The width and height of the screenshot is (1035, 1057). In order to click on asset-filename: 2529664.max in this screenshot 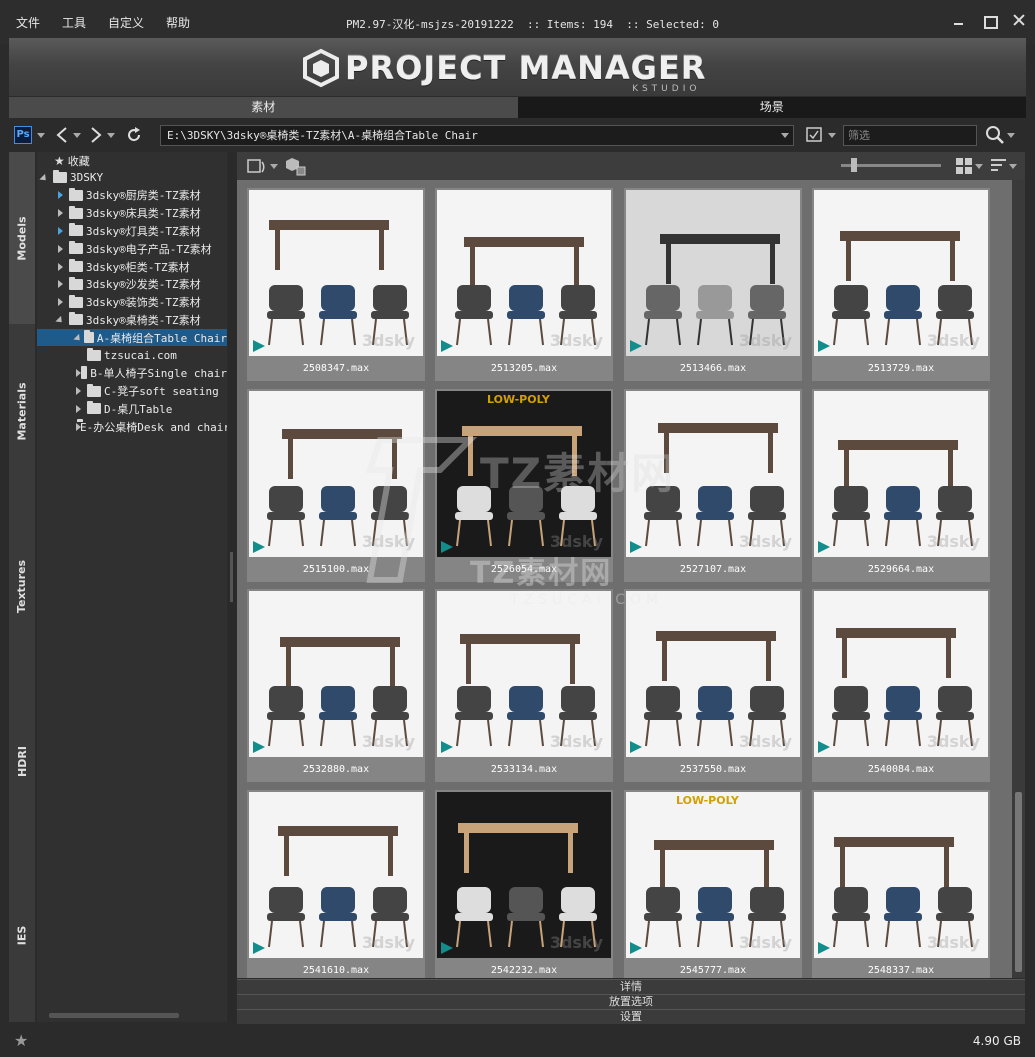, I will do `click(901, 569)`.